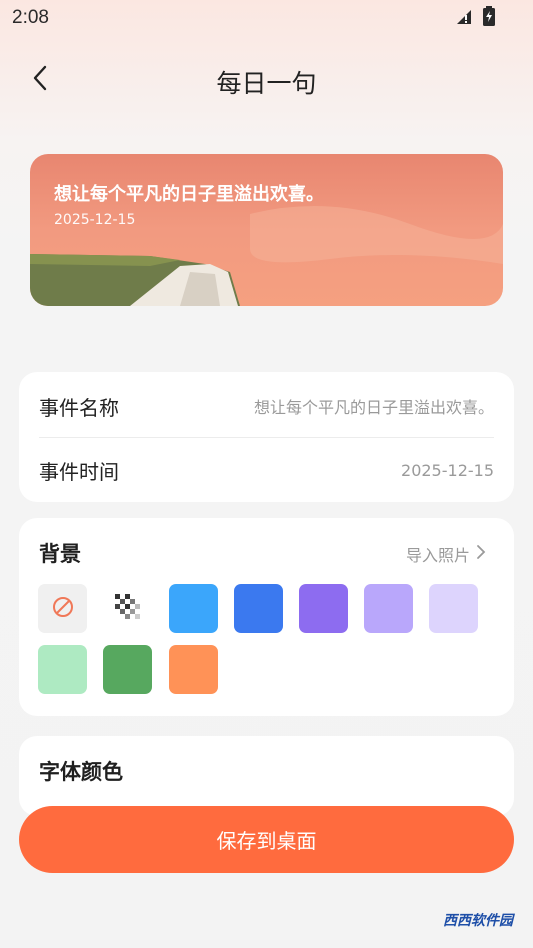 The width and height of the screenshot is (533, 948). I want to click on event-time-value: 2025-12-15, so click(447, 470).